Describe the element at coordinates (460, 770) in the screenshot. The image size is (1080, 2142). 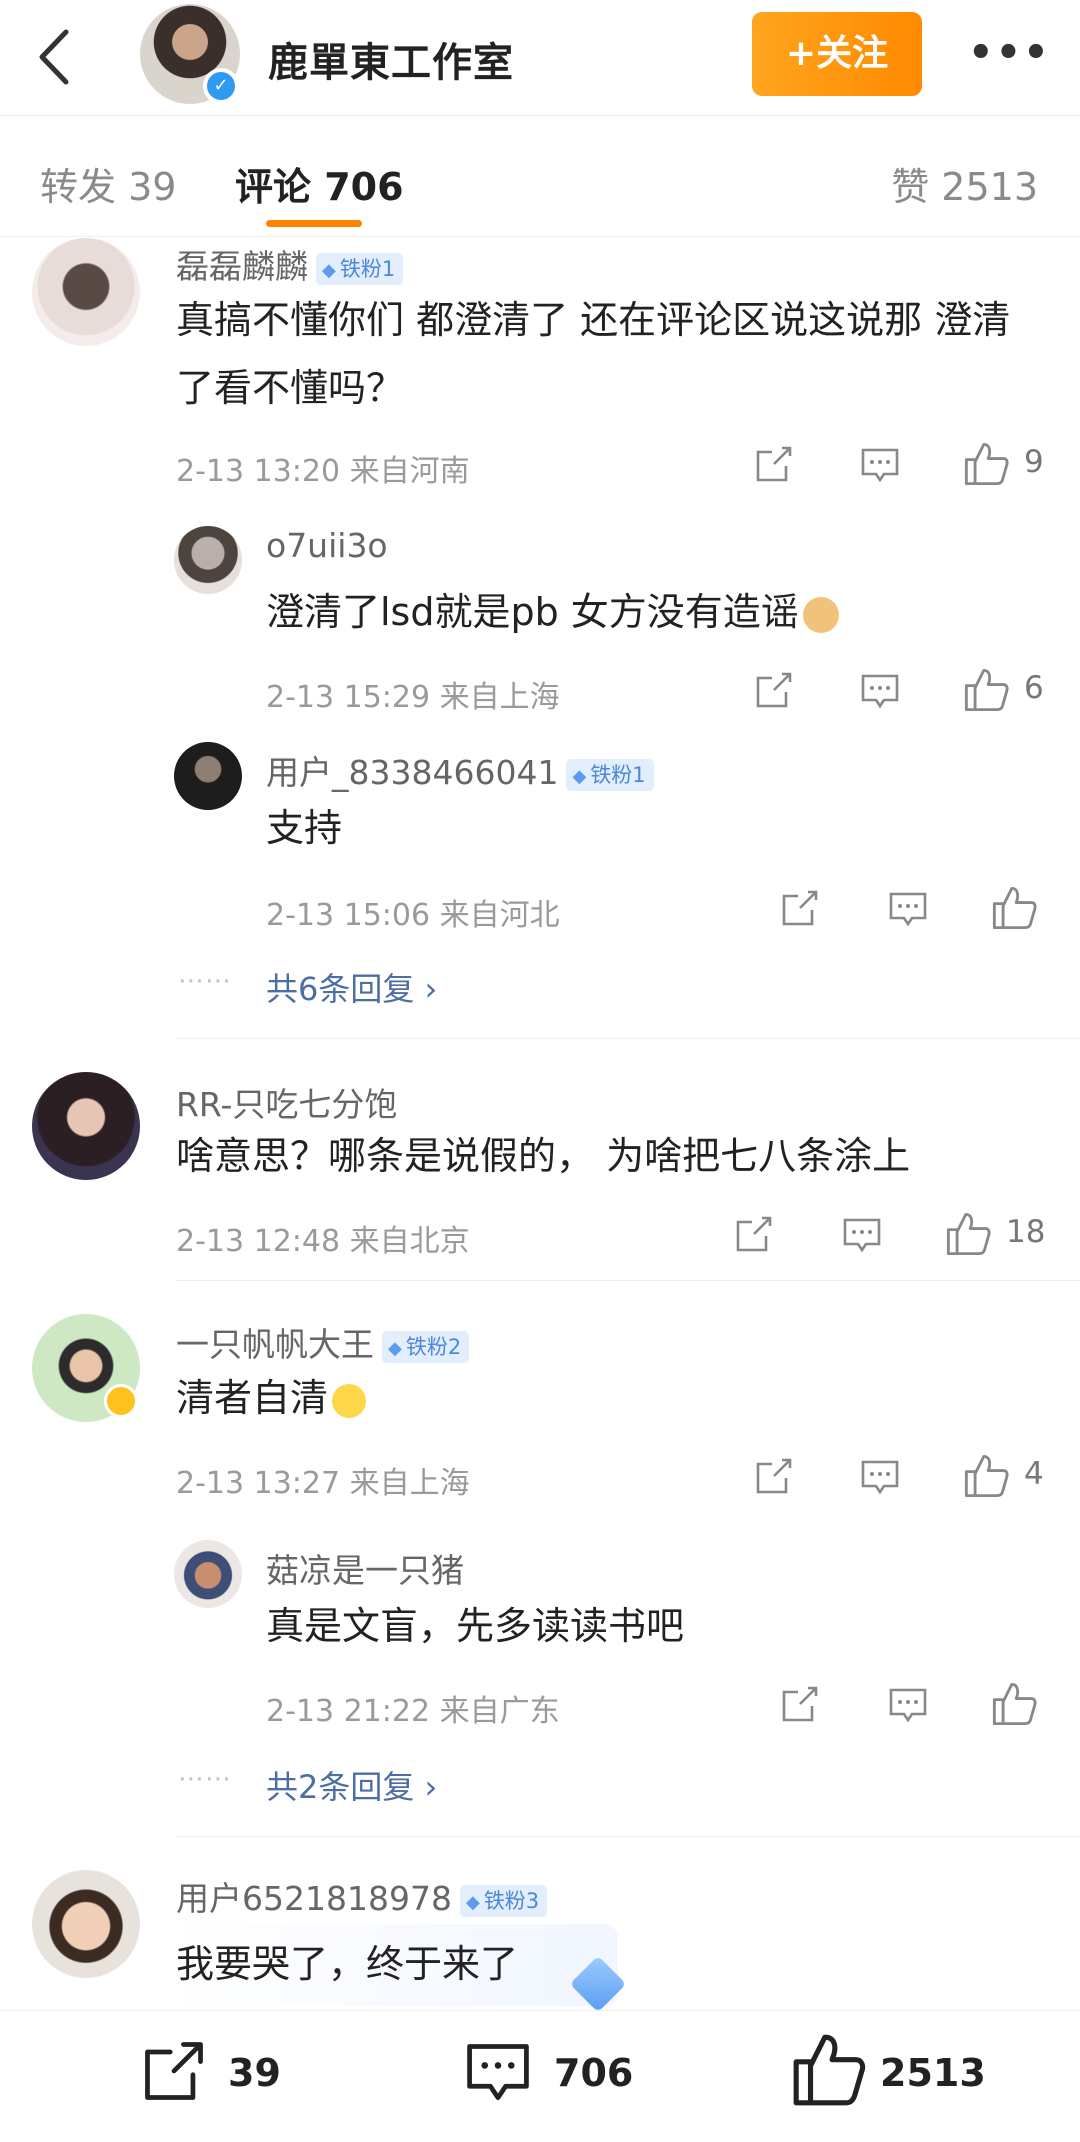
I see `reply-username: 用户_8338466041铁粉1` at that location.